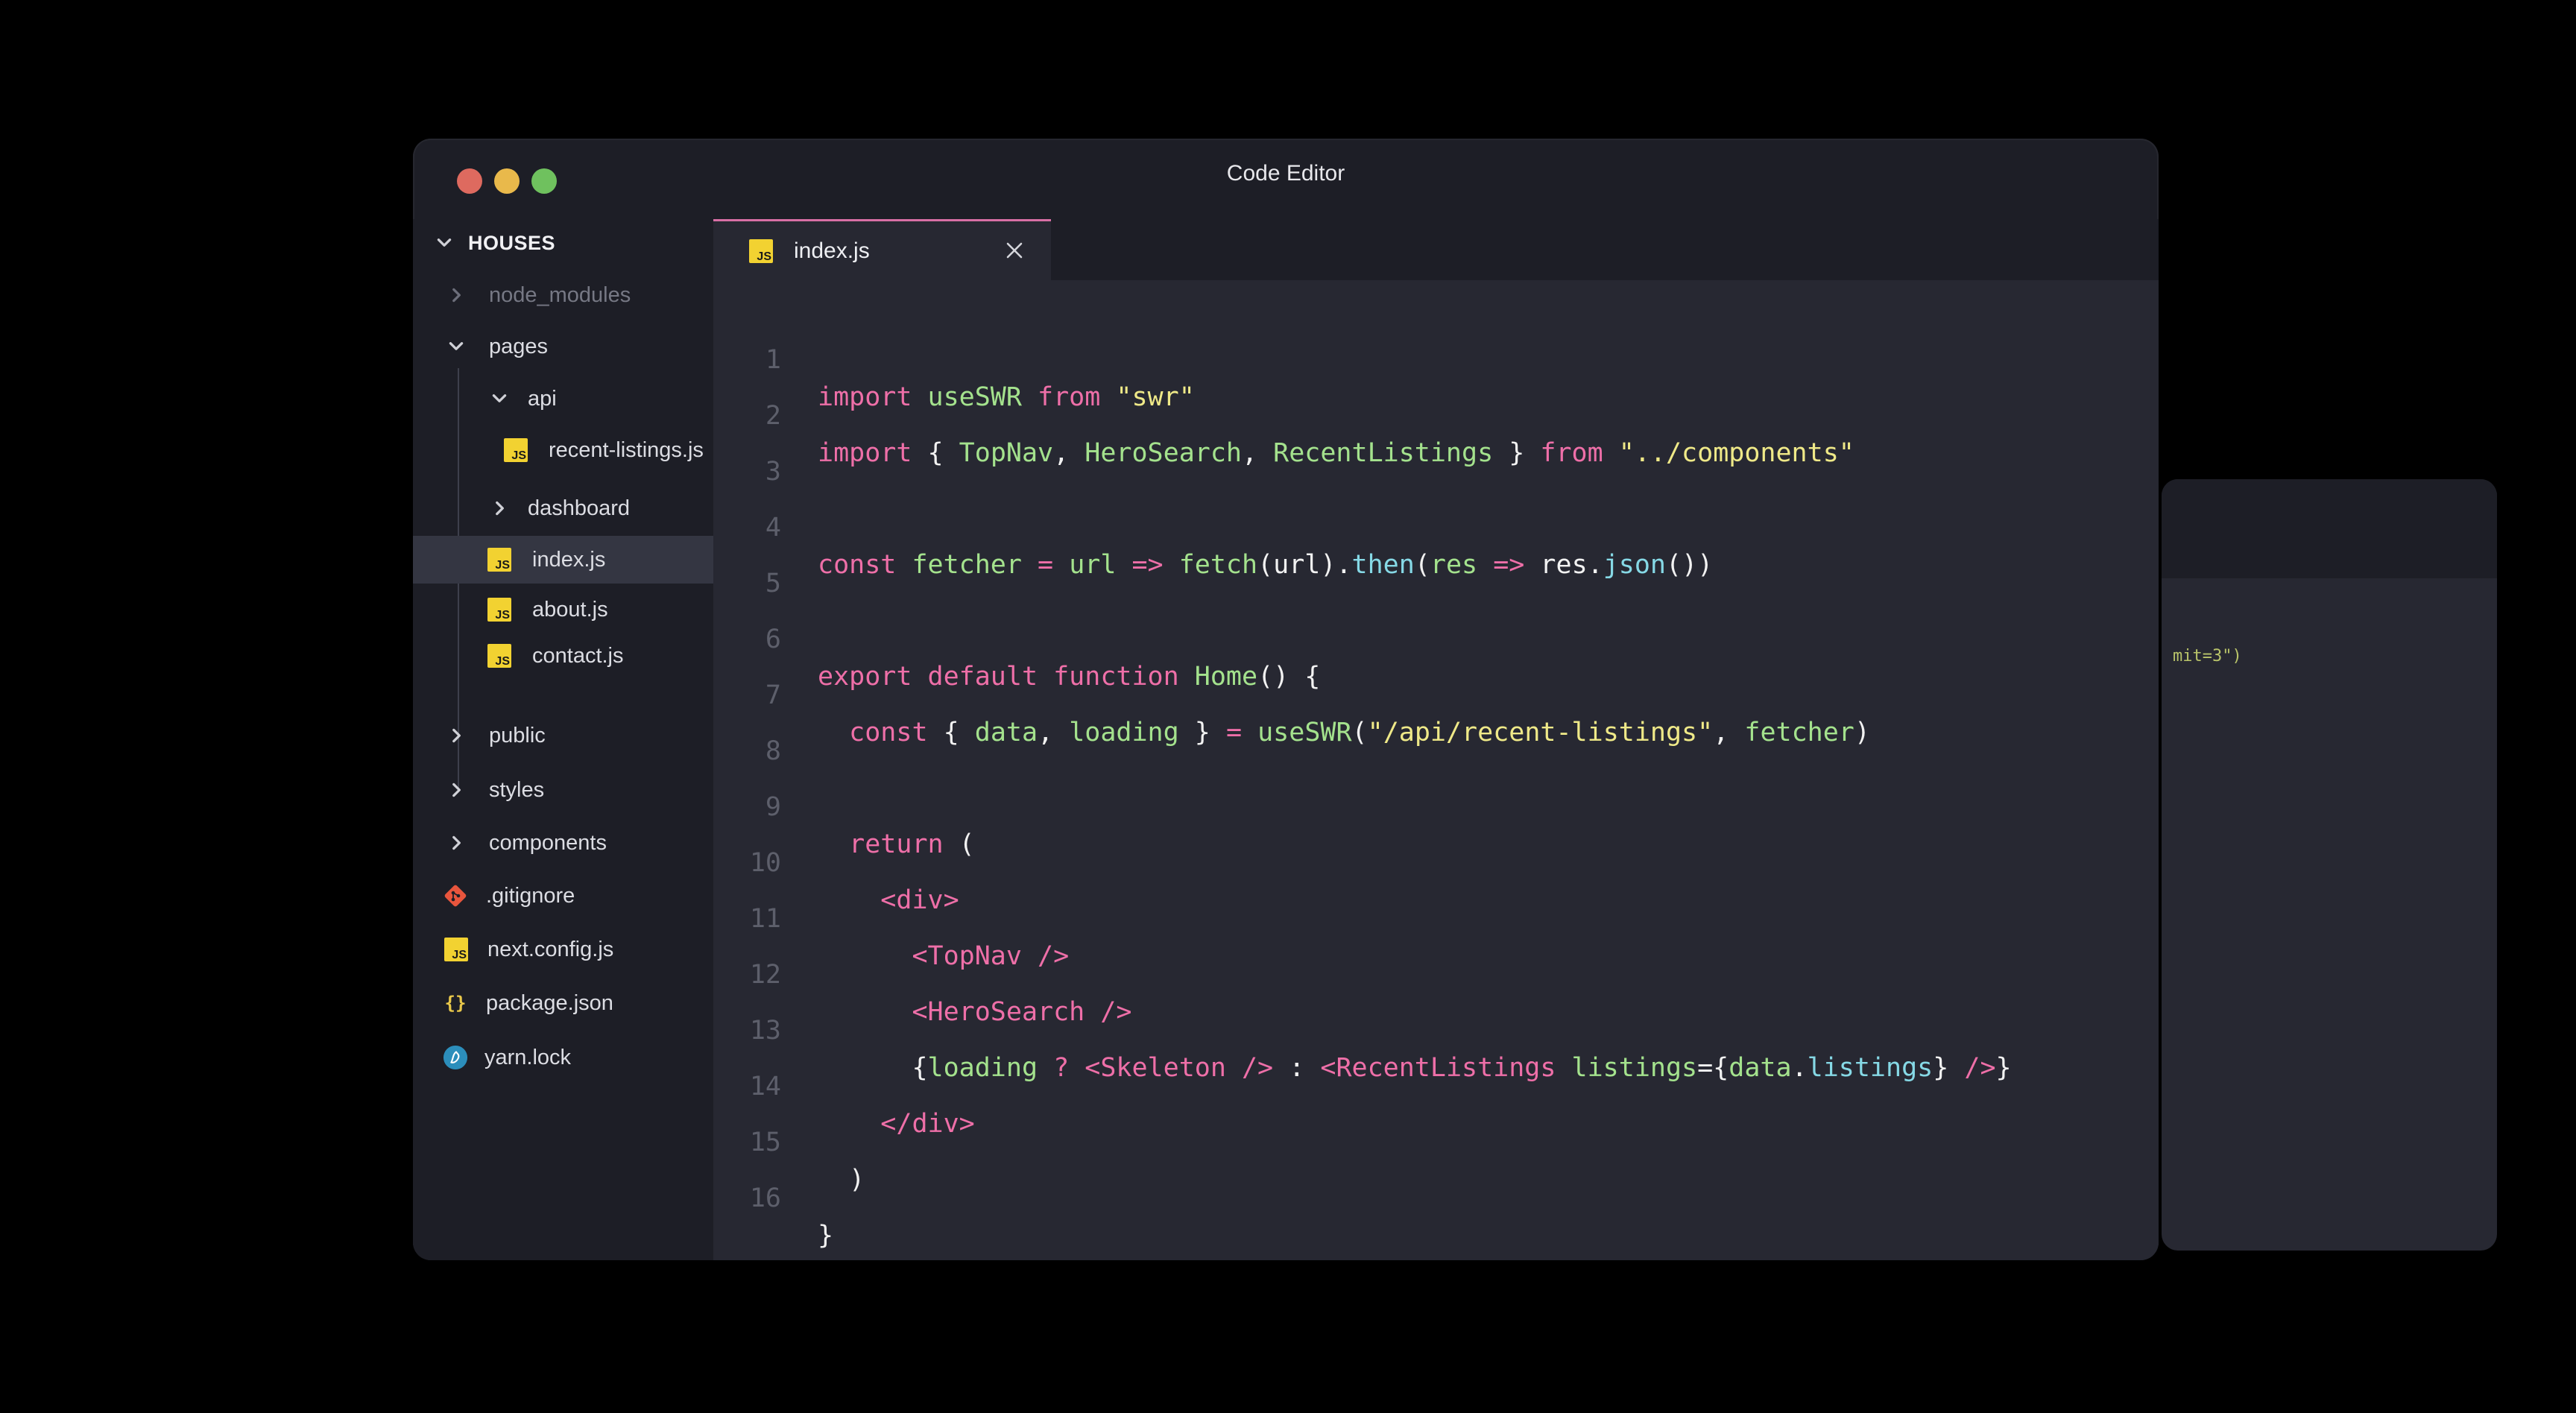 This screenshot has width=2576, height=1413. What do you see at coordinates (1061, 1068) in the screenshot?
I see `code-token: ?` at bounding box center [1061, 1068].